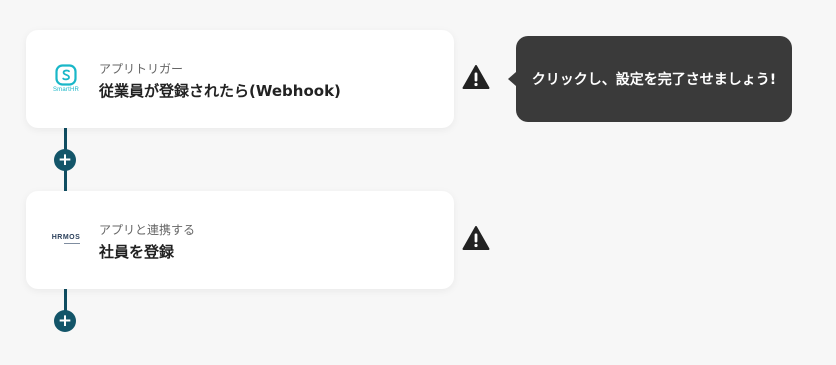  I want to click on hrmos-logo-icon: HRMOS, so click(66, 239).